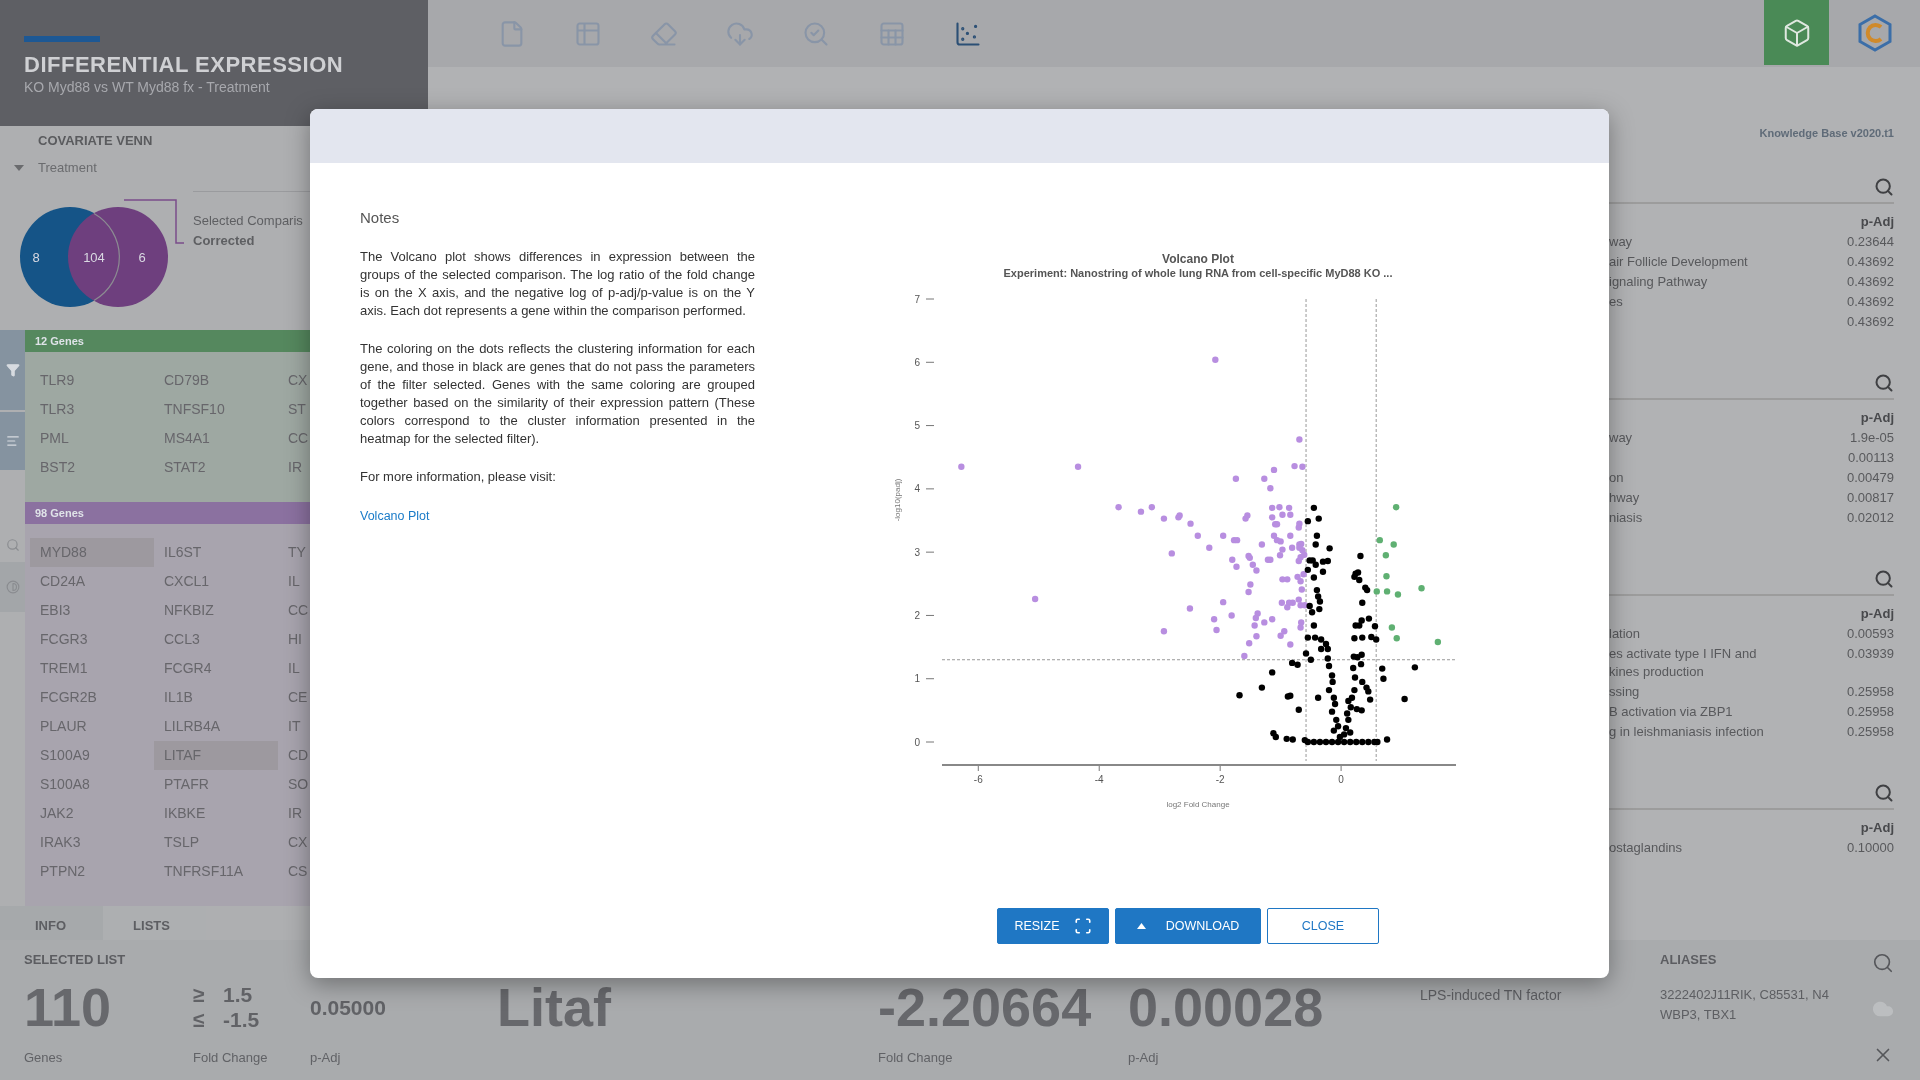 The image size is (1920, 1080). Describe the element at coordinates (294, 552) in the screenshot. I see `gene-item: TY` at that location.